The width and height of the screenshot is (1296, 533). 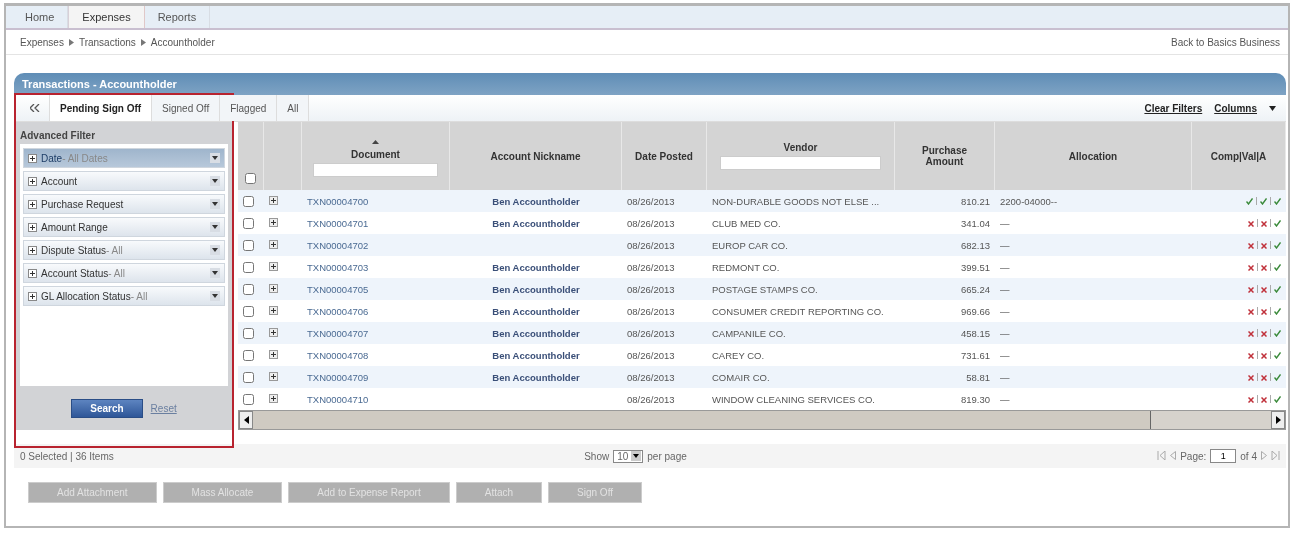 What do you see at coordinates (1278, 420) in the screenshot?
I see `scroll-right-icon` at bounding box center [1278, 420].